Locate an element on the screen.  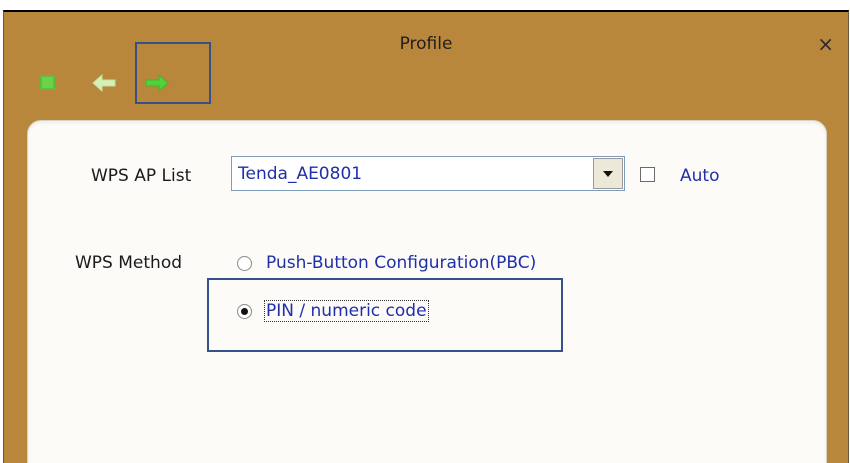
wps-ap-list-value: Tenda_AE0801 is located at coordinates (300, 174).